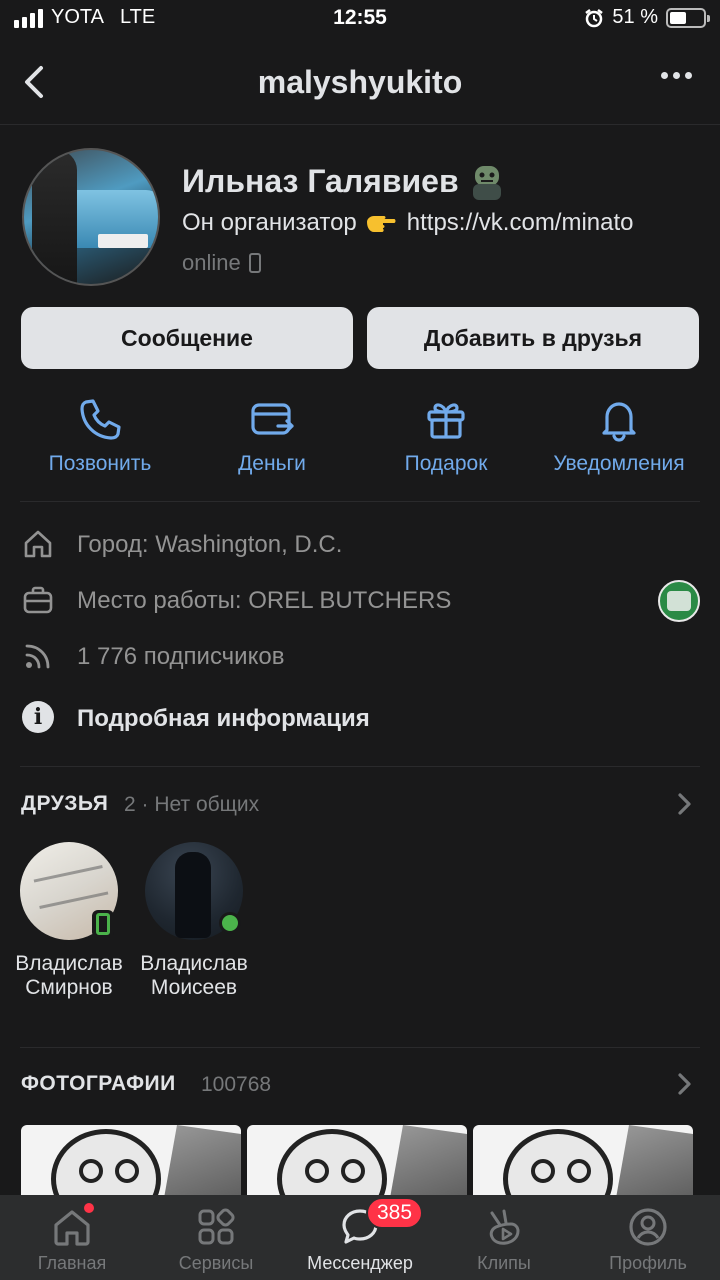  What do you see at coordinates (504, 1263) in the screenshot?
I see `tab-label: Клипы` at bounding box center [504, 1263].